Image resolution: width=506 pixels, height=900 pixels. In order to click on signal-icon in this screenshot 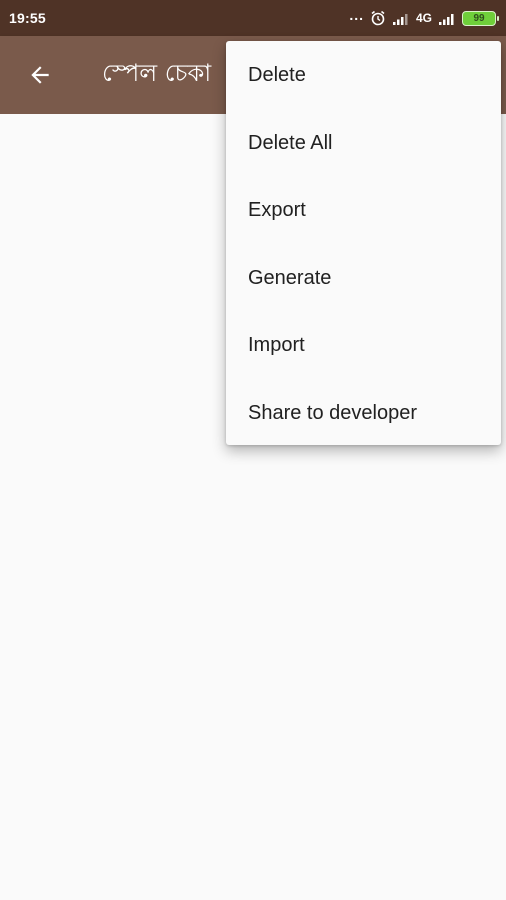, I will do `click(400, 19)`.